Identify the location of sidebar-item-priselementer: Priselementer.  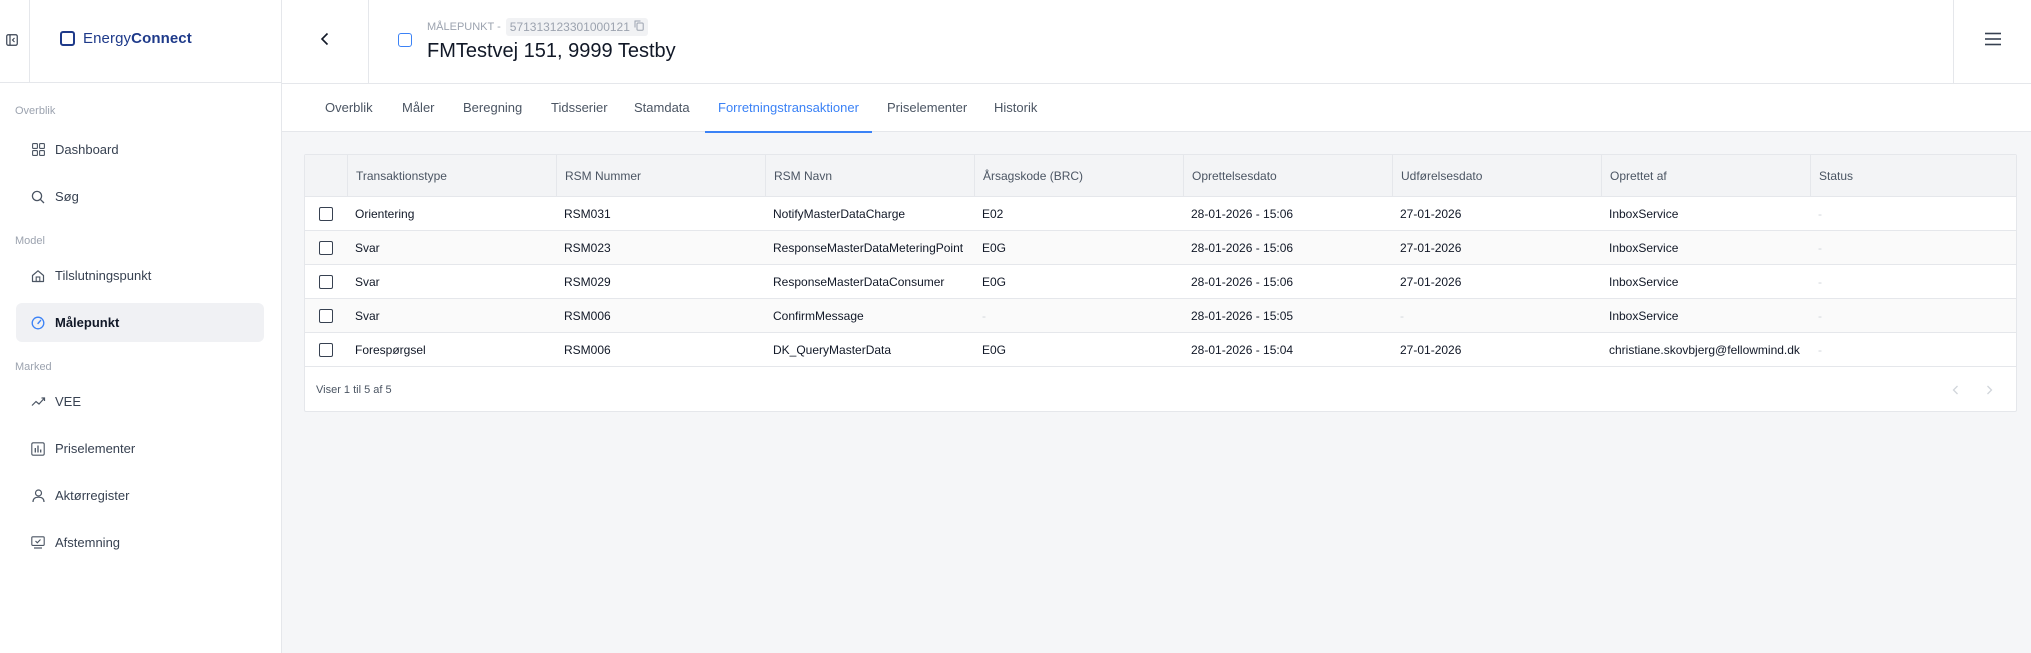
(140, 448).